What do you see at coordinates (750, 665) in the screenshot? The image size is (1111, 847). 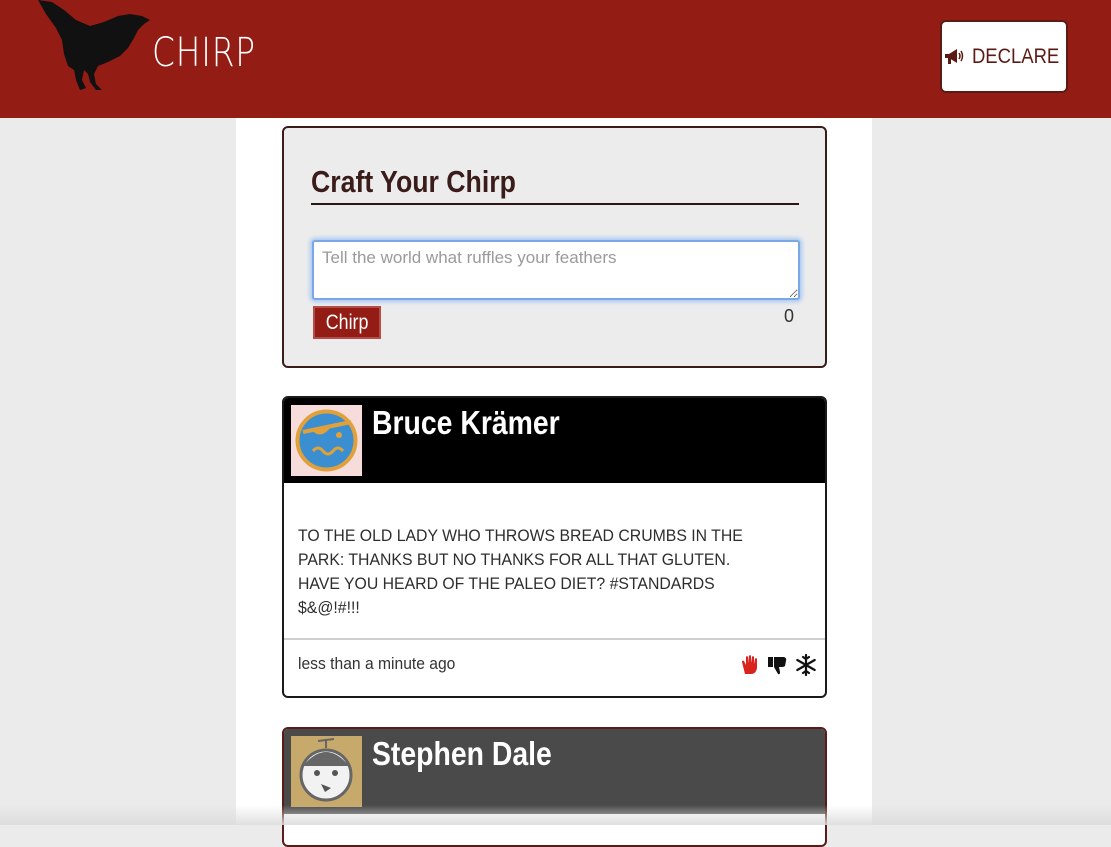 I see `hand-stop-icon` at bounding box center [750, 665].